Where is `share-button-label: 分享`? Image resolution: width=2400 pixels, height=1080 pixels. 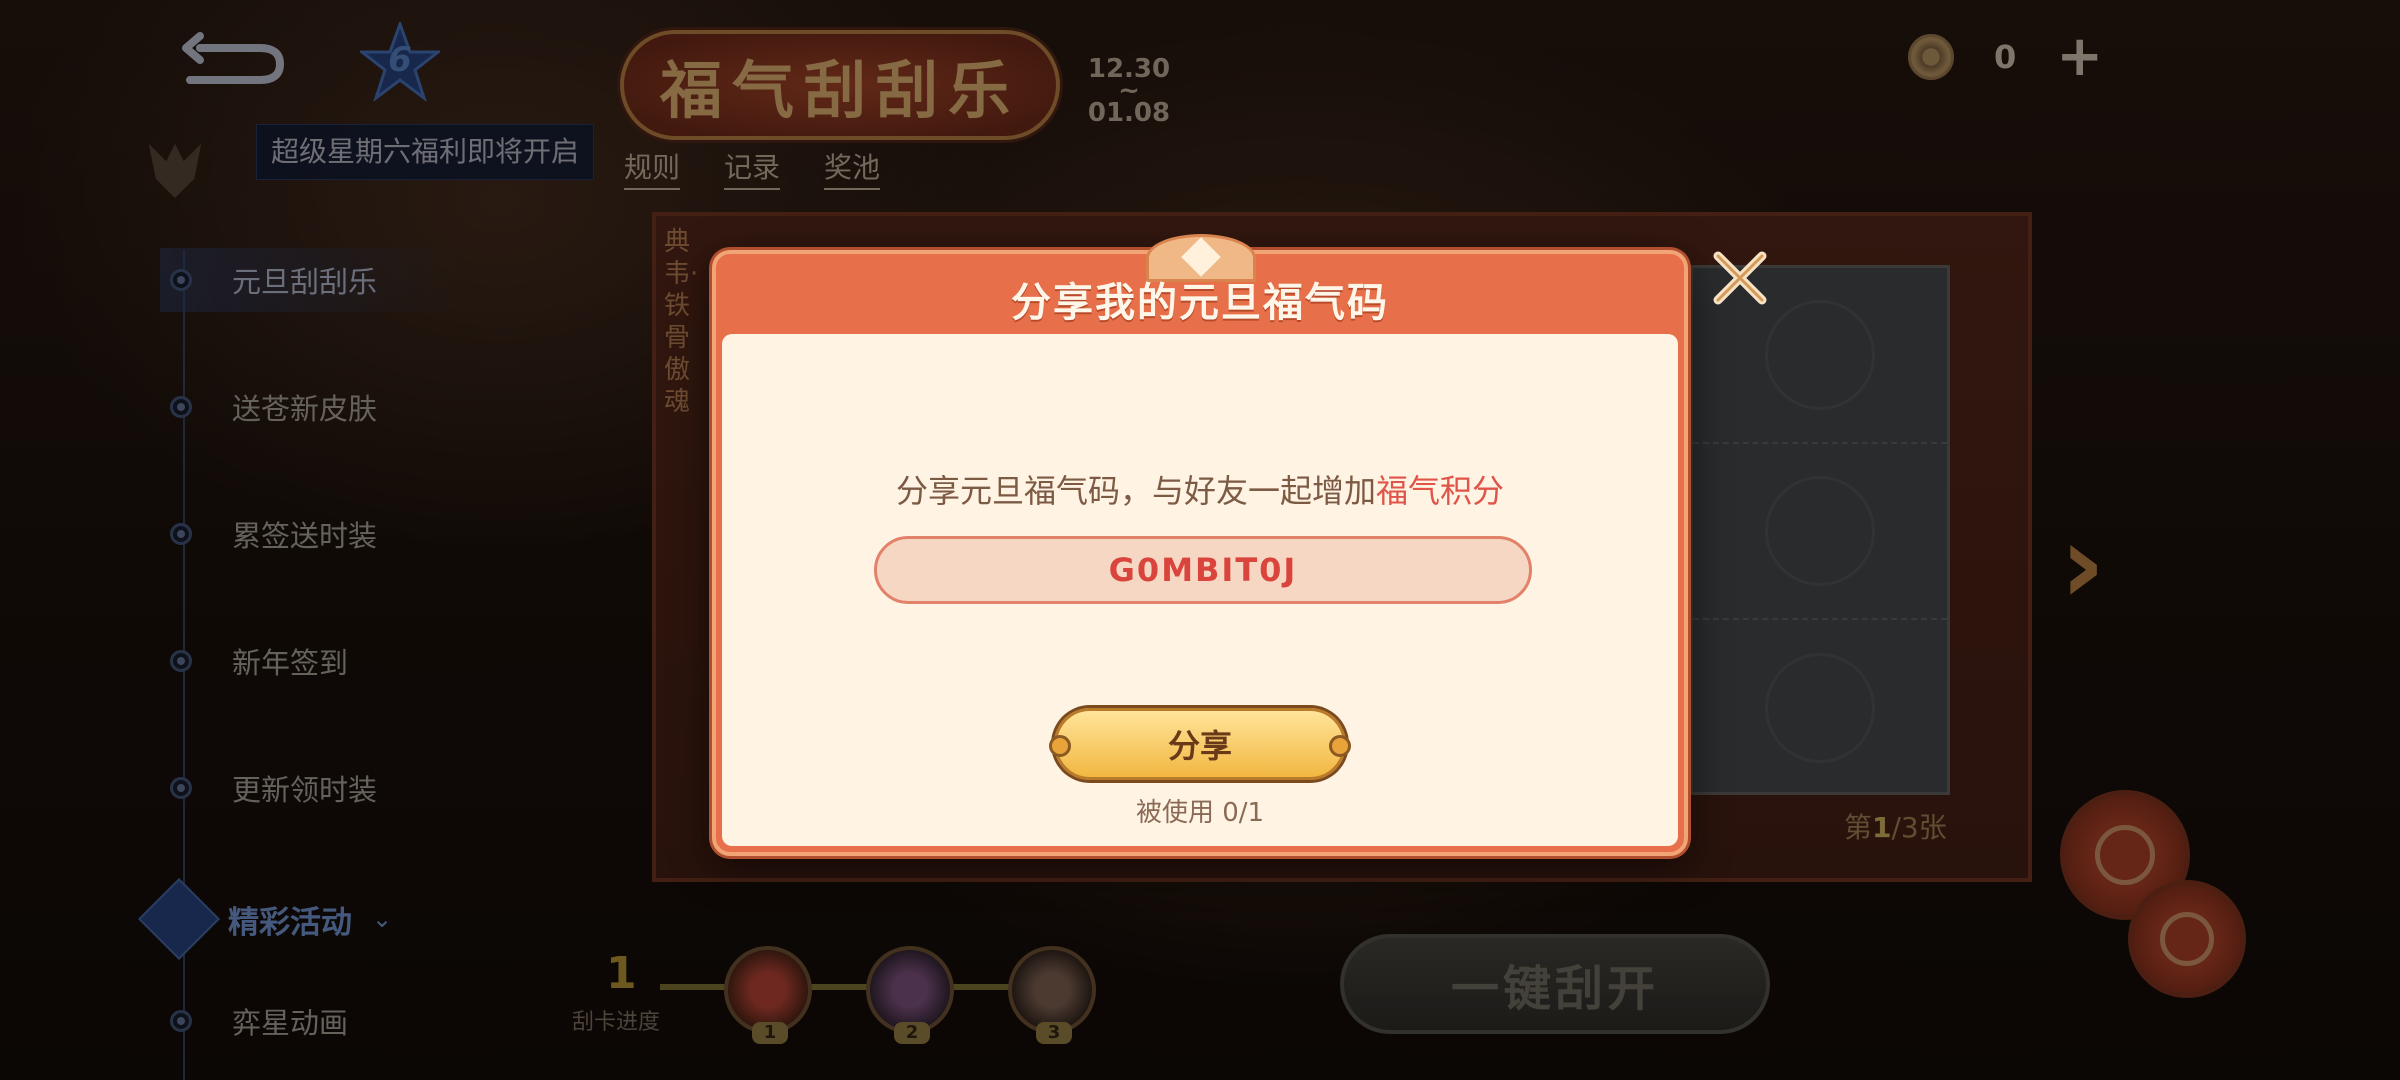 share-button-label: 分享 is located at coordinates (1199, 746).